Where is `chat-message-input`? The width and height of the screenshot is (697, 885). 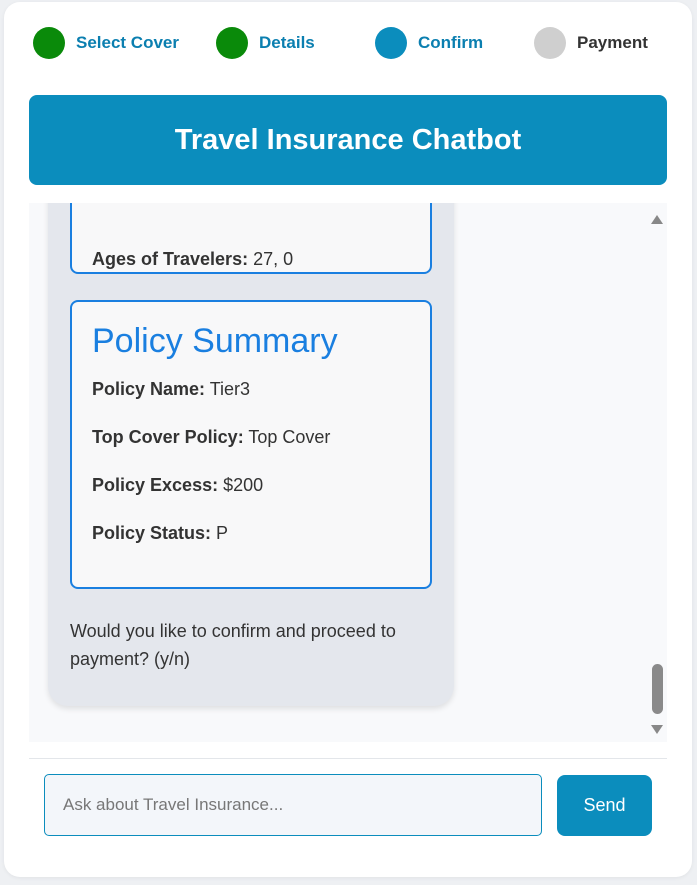
chat-message-input is located at coordinates (293, 805).